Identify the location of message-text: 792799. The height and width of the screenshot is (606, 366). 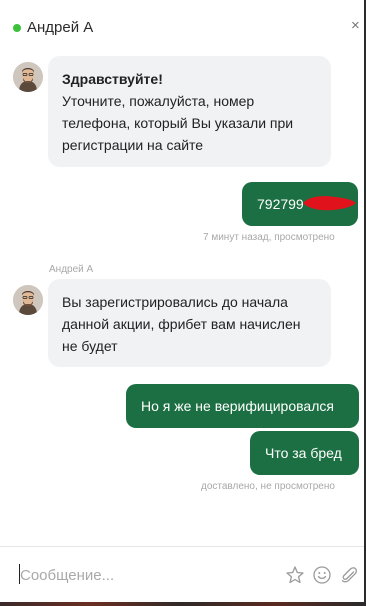
(280, 204).